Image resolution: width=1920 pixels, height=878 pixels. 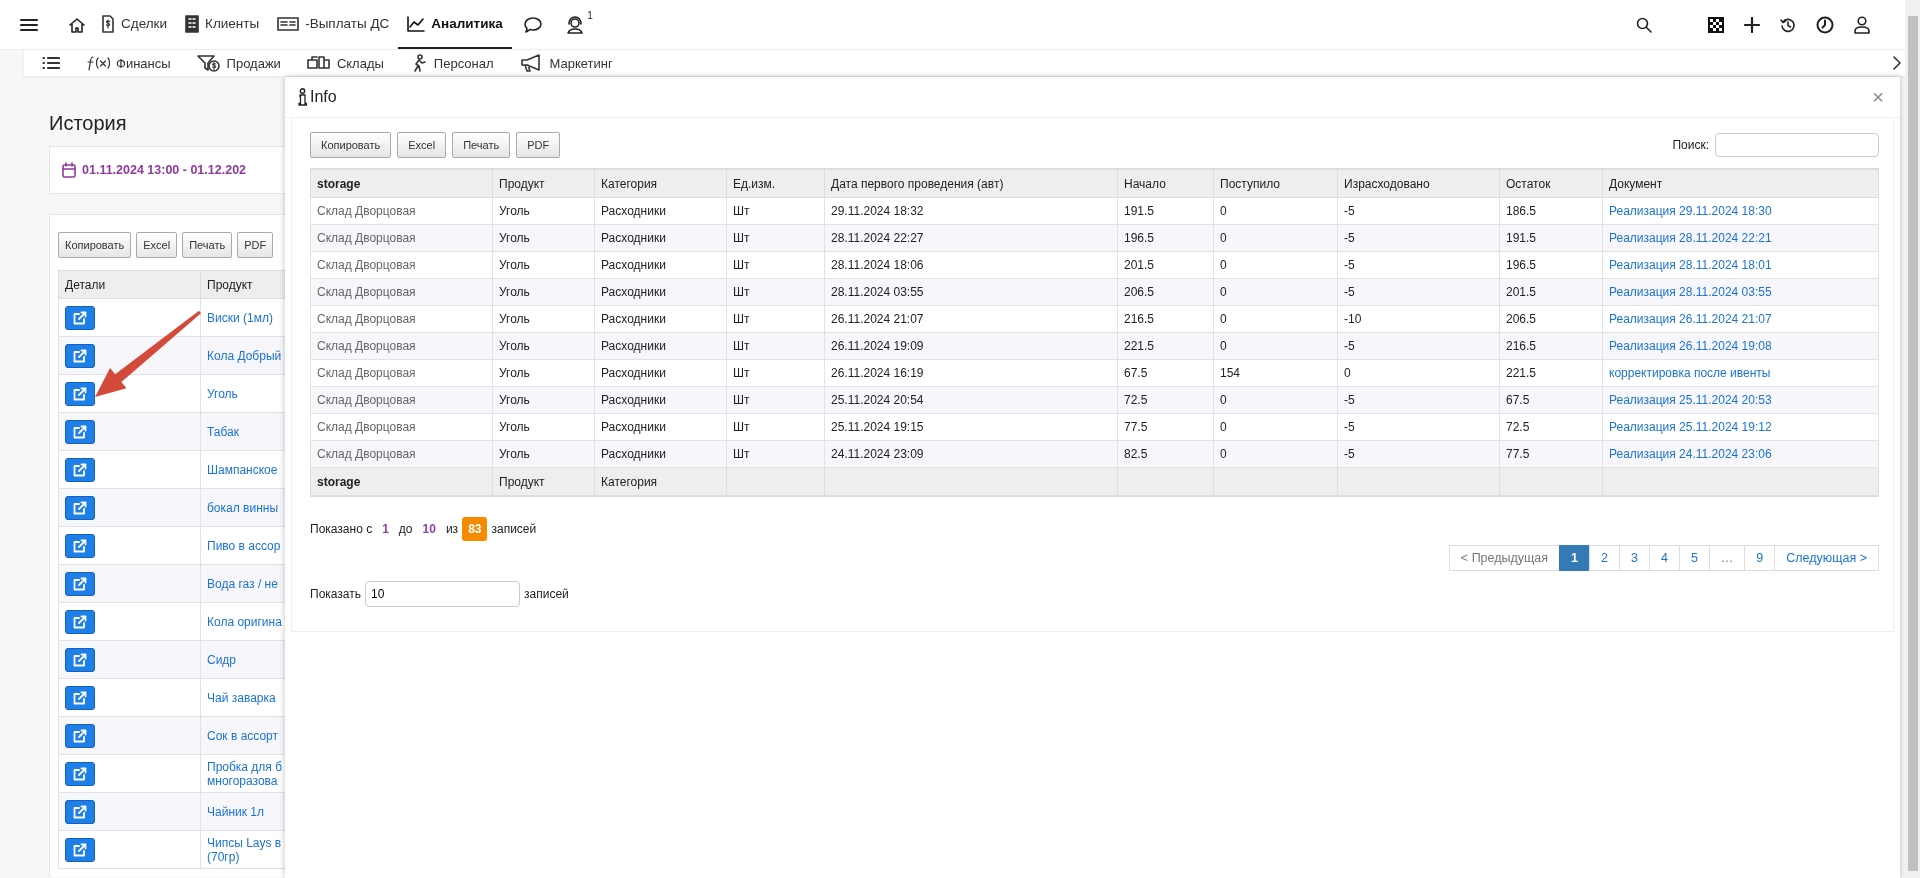 What do you see at coordinates (1165, 183) in the screenshot?
I see `column-header: Начало` at bounding box center [1165, 183].